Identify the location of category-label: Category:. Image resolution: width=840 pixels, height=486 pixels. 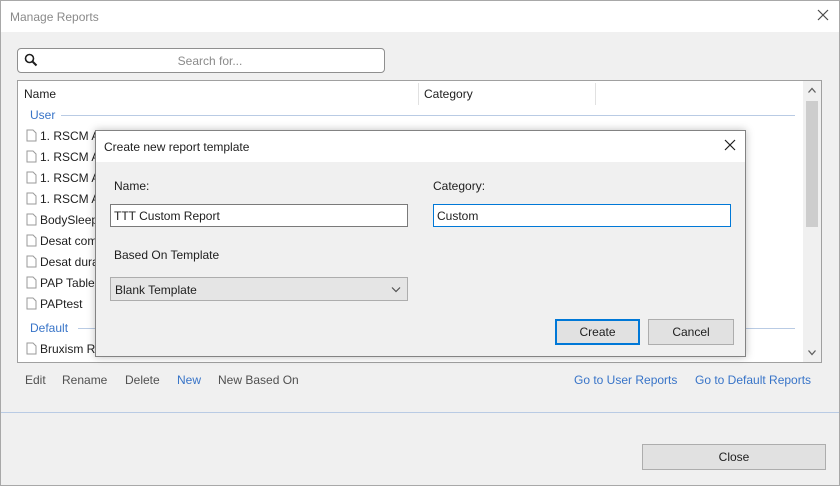
(459, 186).